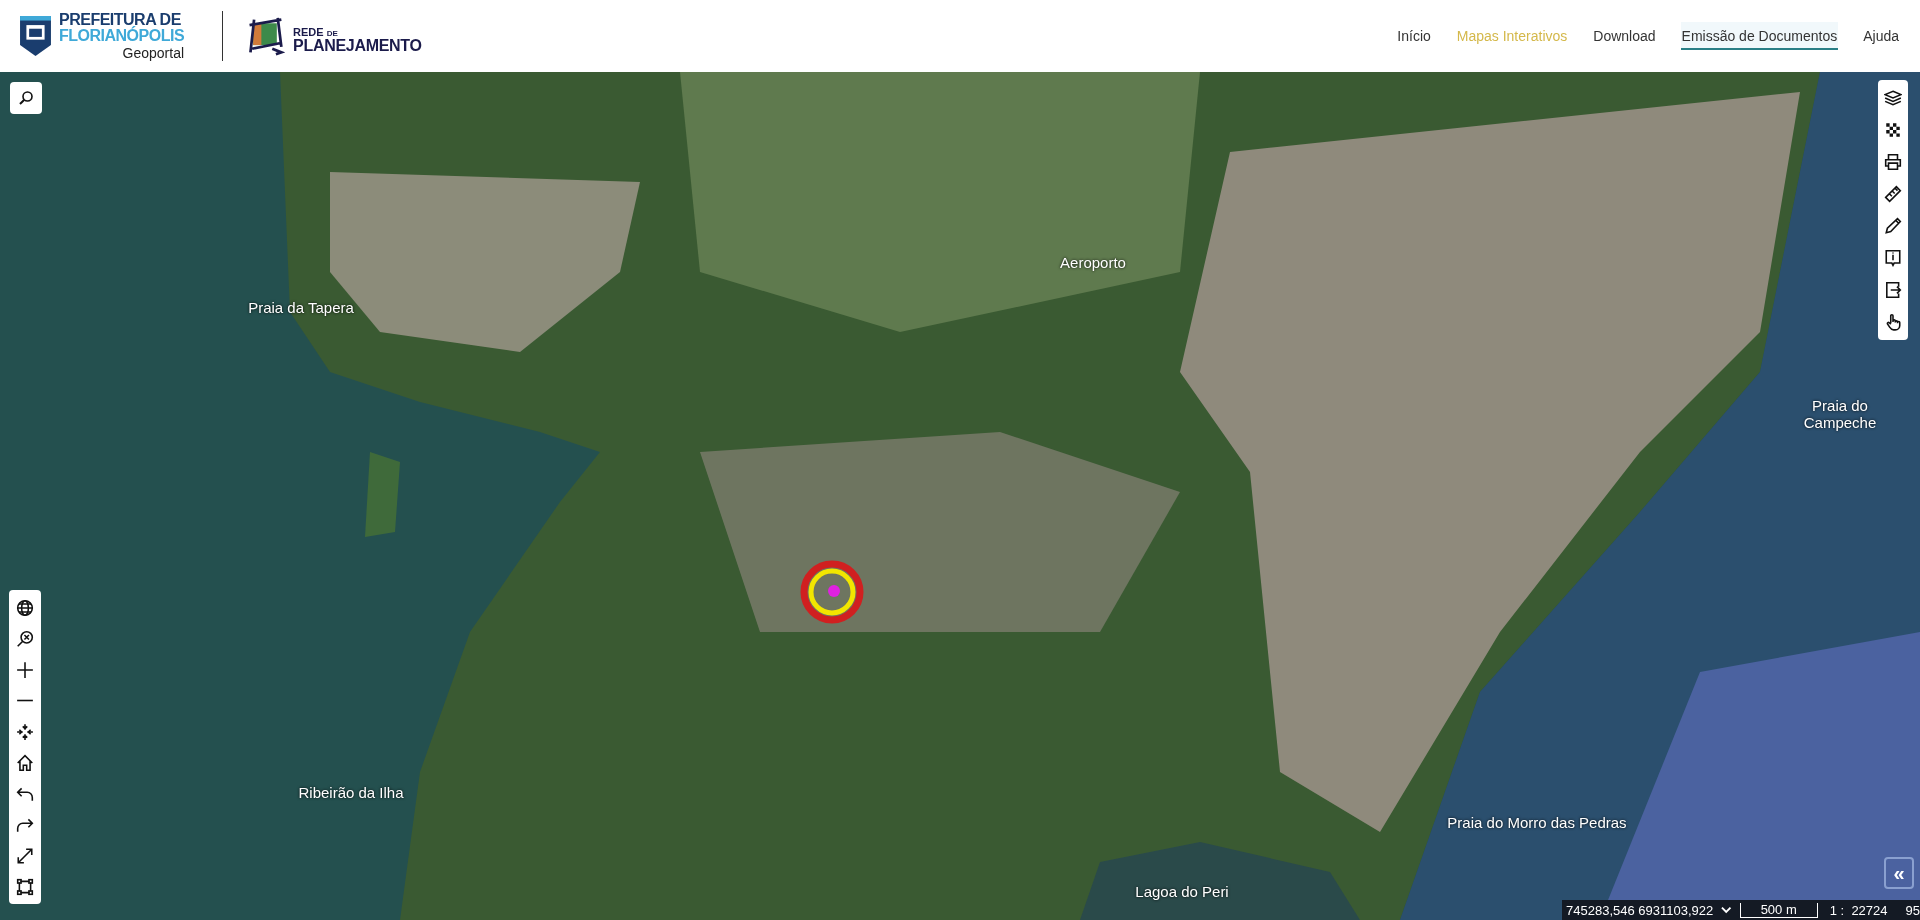 This screenshot has height=920, width=1920. What do you see at coordinates (1912, 910) in the screenshot?
I see `status-text: 95` at bounding box center [1912, 910].